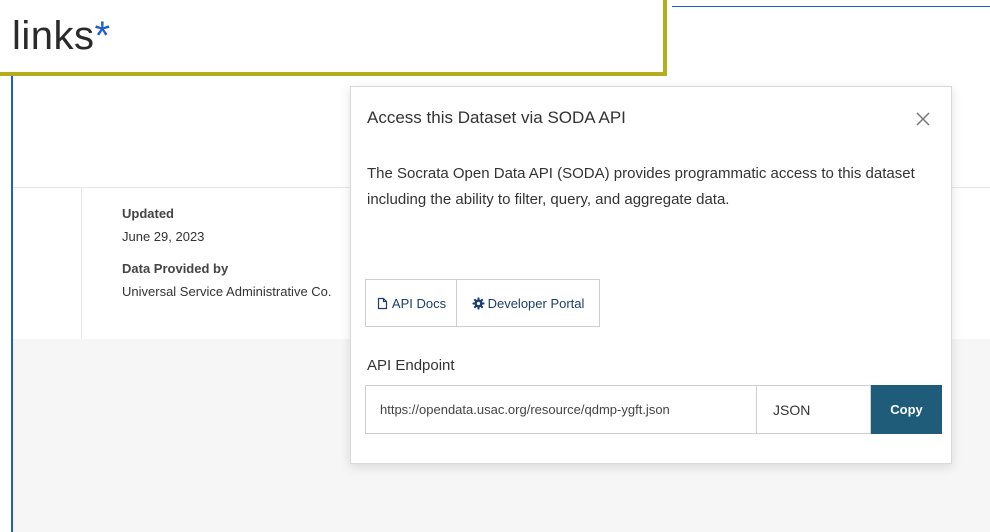 This screenshot has height=532, width=990. What do you see at coordinates (419, 303) in the screenshot?
I see `api-docs-label: API Docs` at bounding box center [419, 303].